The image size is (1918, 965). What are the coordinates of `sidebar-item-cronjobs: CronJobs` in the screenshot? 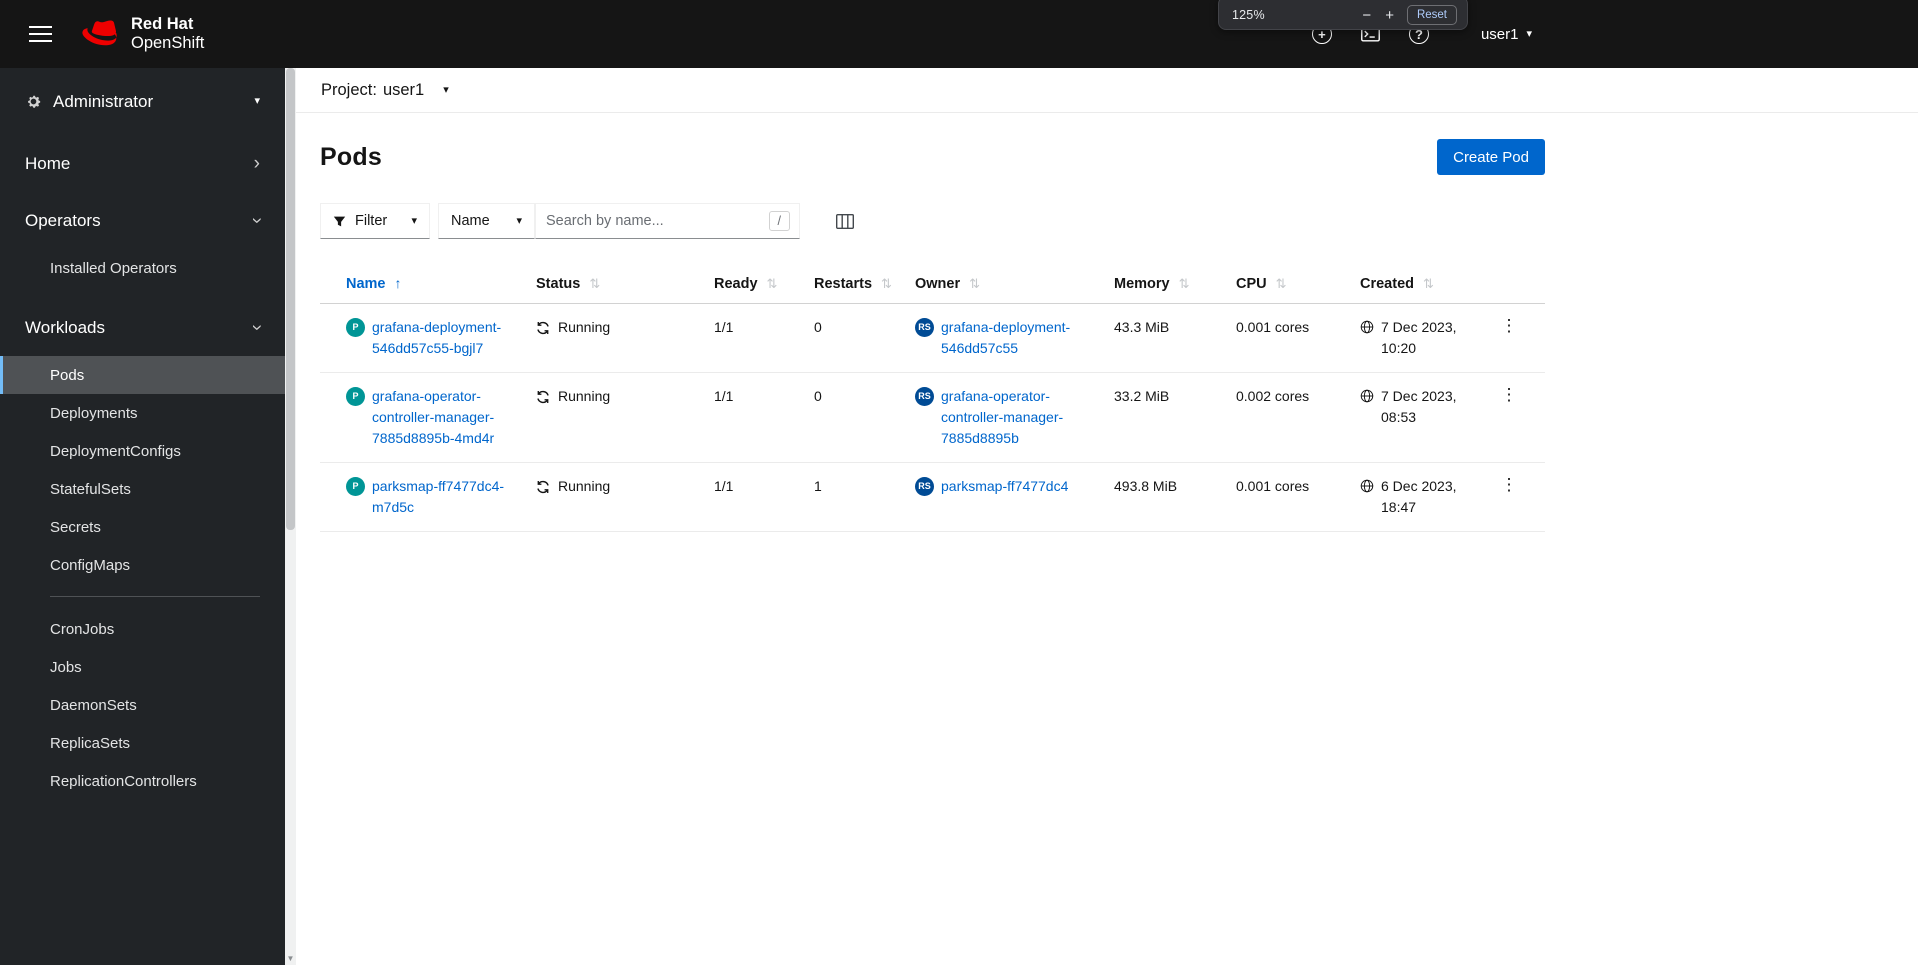 It's located at (142, 629).